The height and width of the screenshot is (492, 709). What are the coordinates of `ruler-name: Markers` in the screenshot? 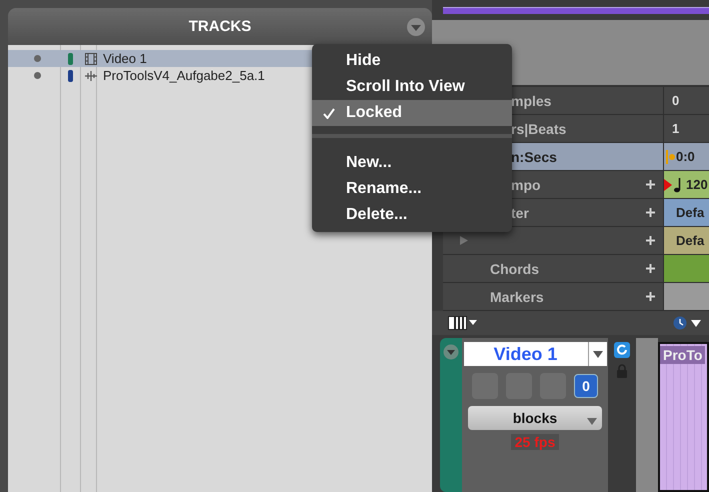 It's located at (517, 296).